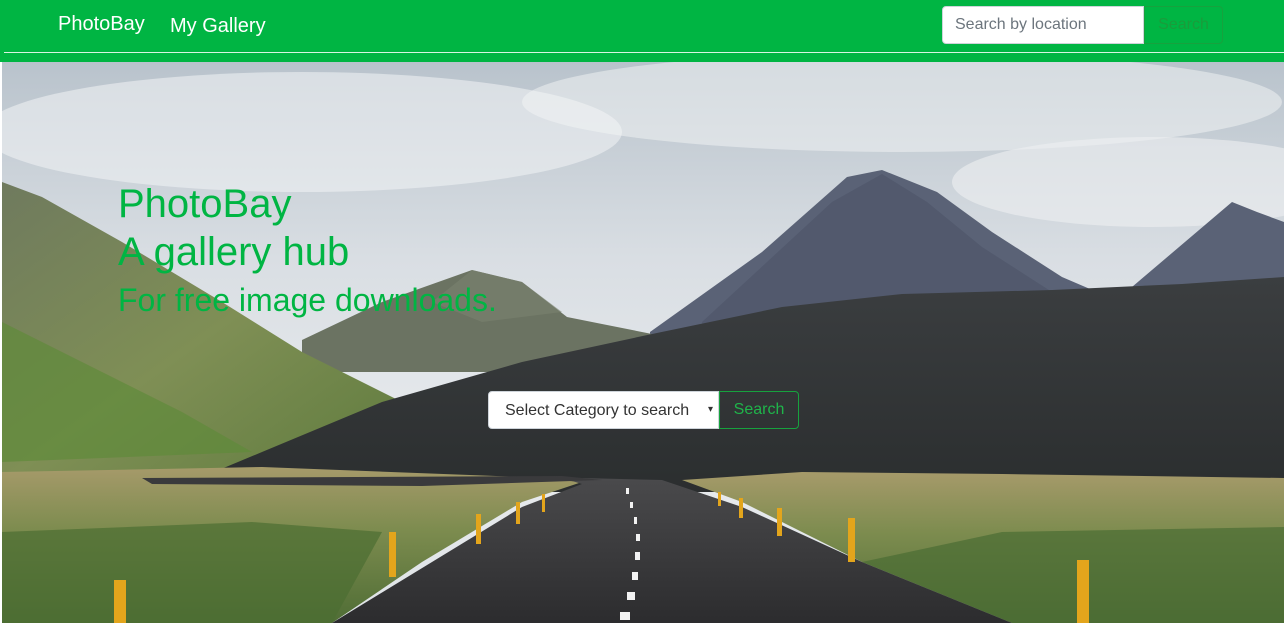 This screenshot has height=623, width=1284. Describe the element at coordinates (1043, 25) in the screenshot. I see `location-search-input` at that location.